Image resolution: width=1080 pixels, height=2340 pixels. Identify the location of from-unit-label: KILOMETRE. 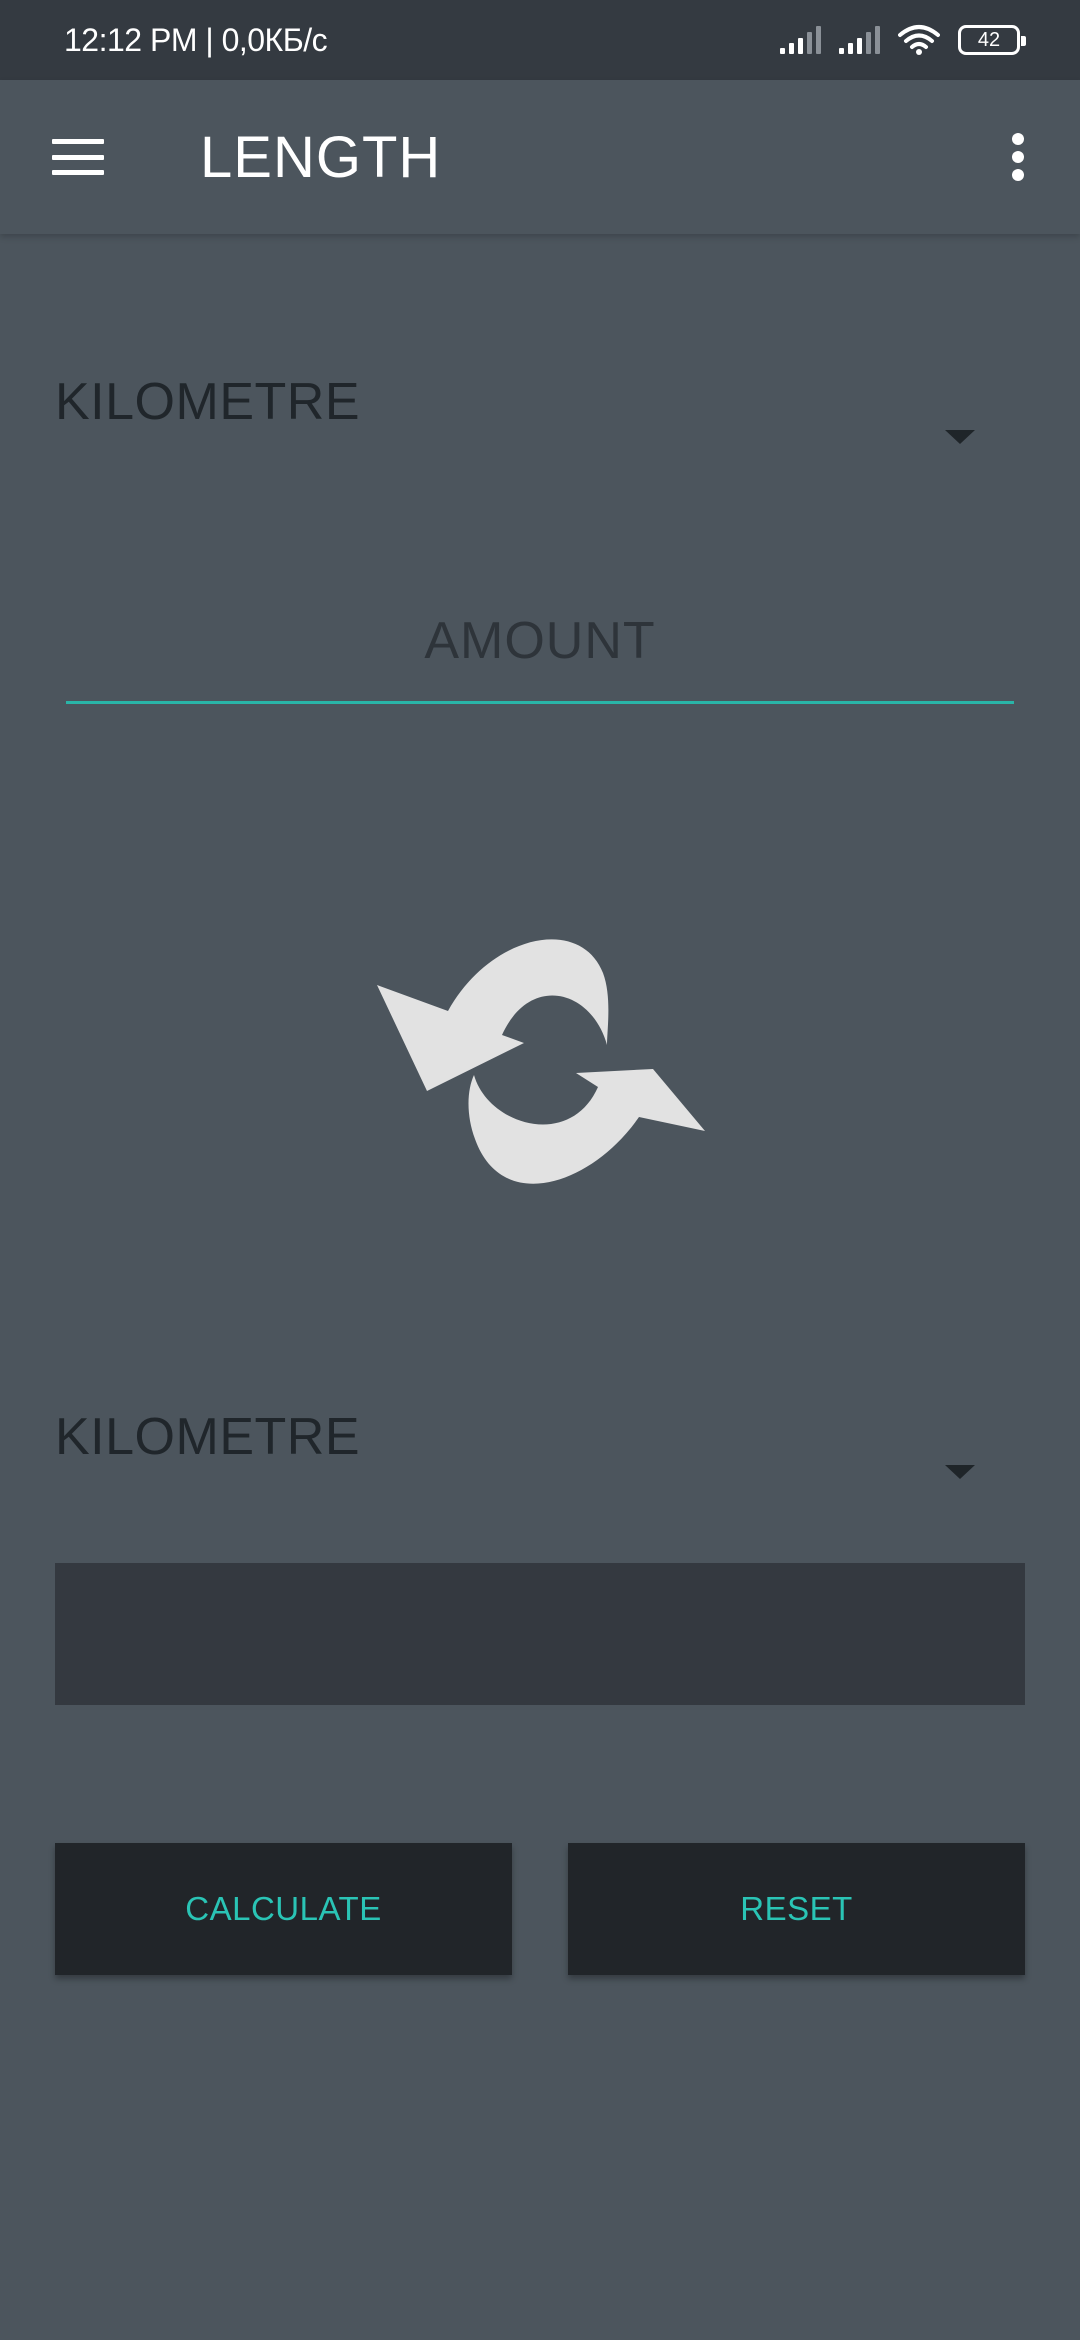
(207, 402).